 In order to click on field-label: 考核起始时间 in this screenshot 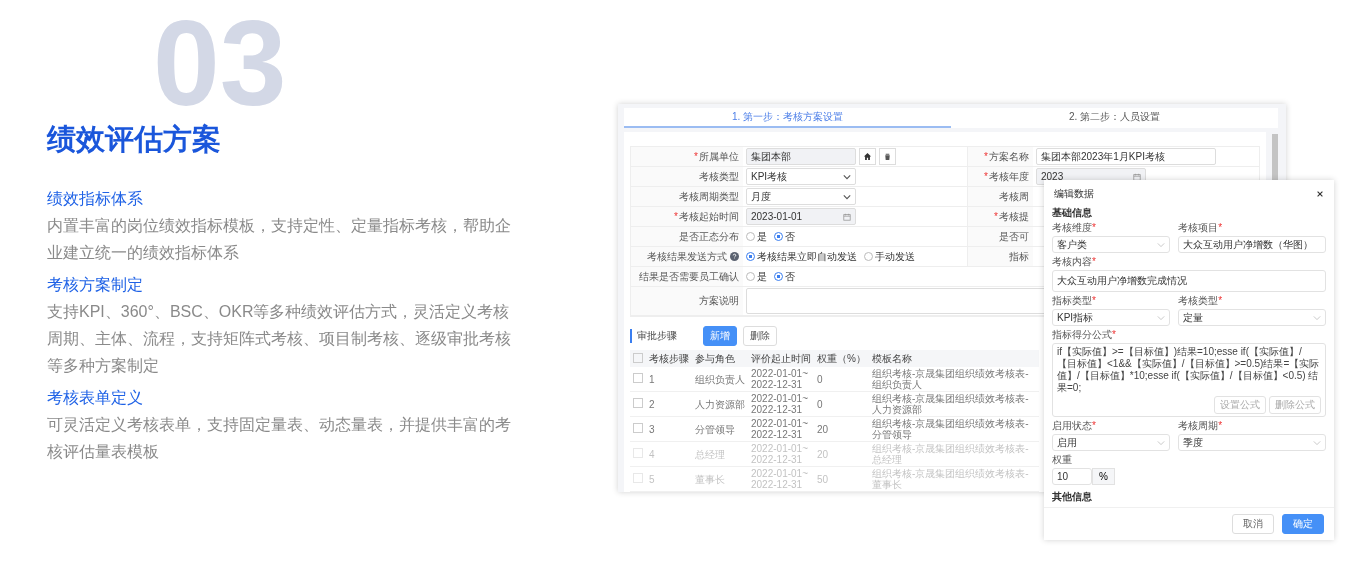, I will do `click(709, 216)`.